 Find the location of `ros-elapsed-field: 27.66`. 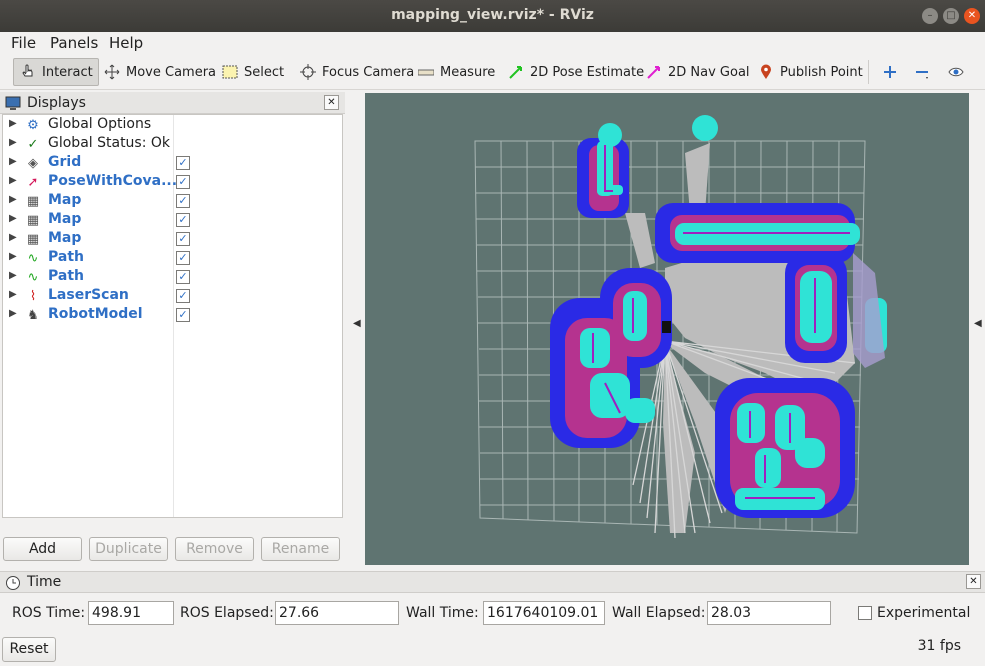

ros-elapsed-field: 27.66 is located at coordinates (337, 613).